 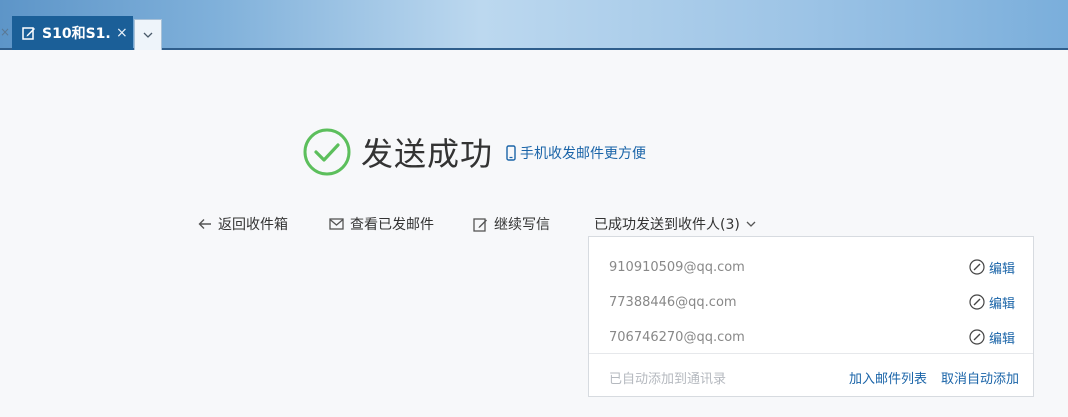 I want to click on auto-added-status: 已自动添加到通讯录, so click(x=668, y=379).